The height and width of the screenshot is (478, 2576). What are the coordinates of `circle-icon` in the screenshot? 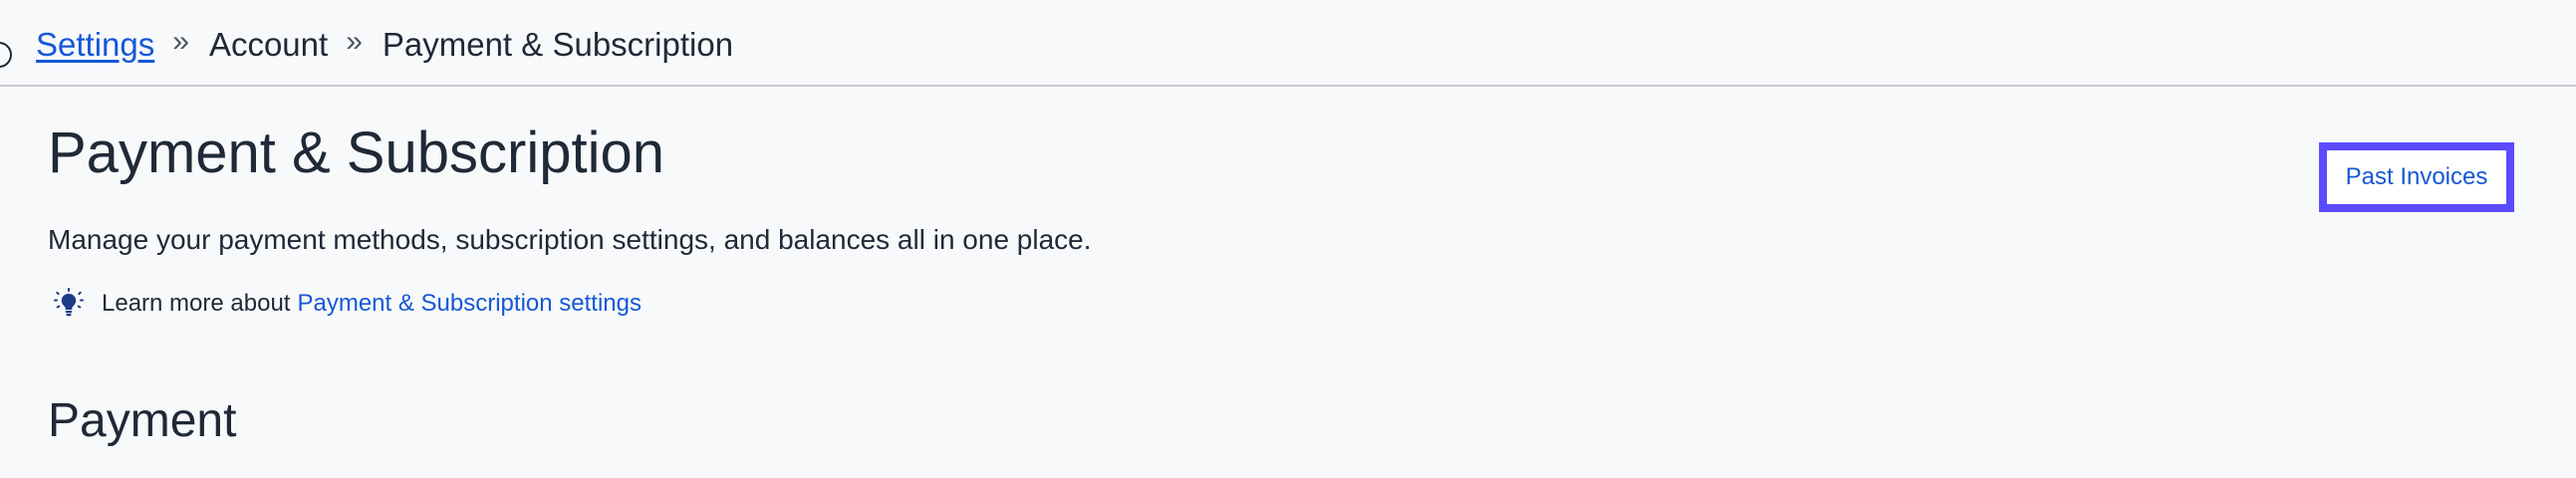 It's located at (6, 55).